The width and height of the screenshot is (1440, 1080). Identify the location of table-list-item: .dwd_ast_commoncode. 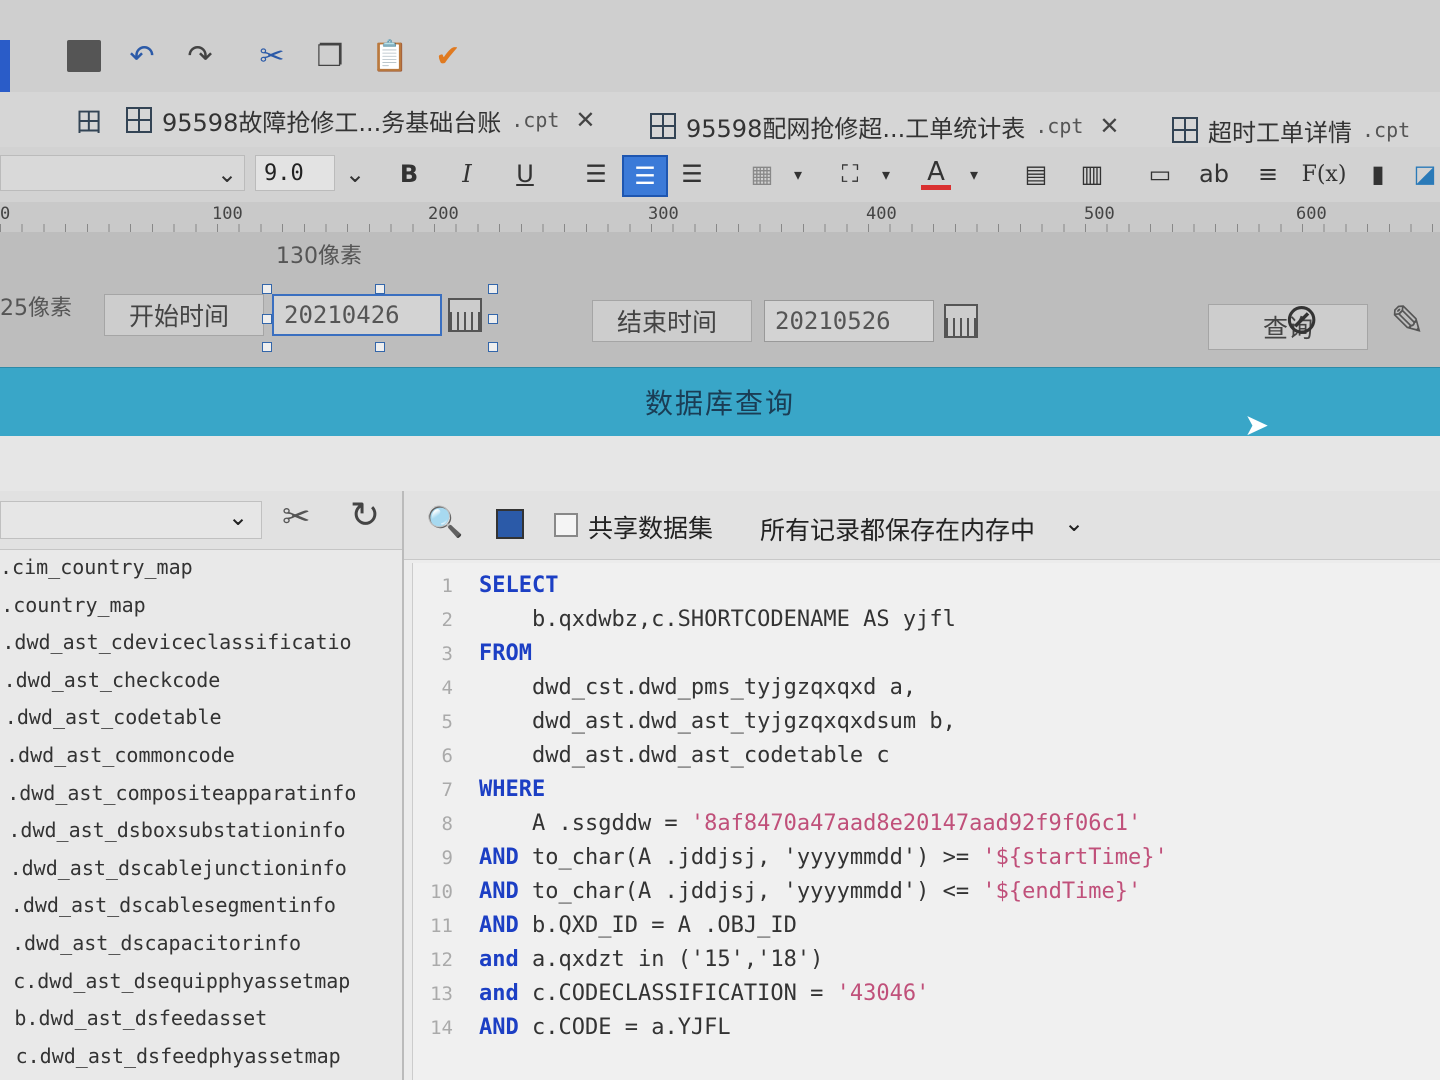
(120, 761).